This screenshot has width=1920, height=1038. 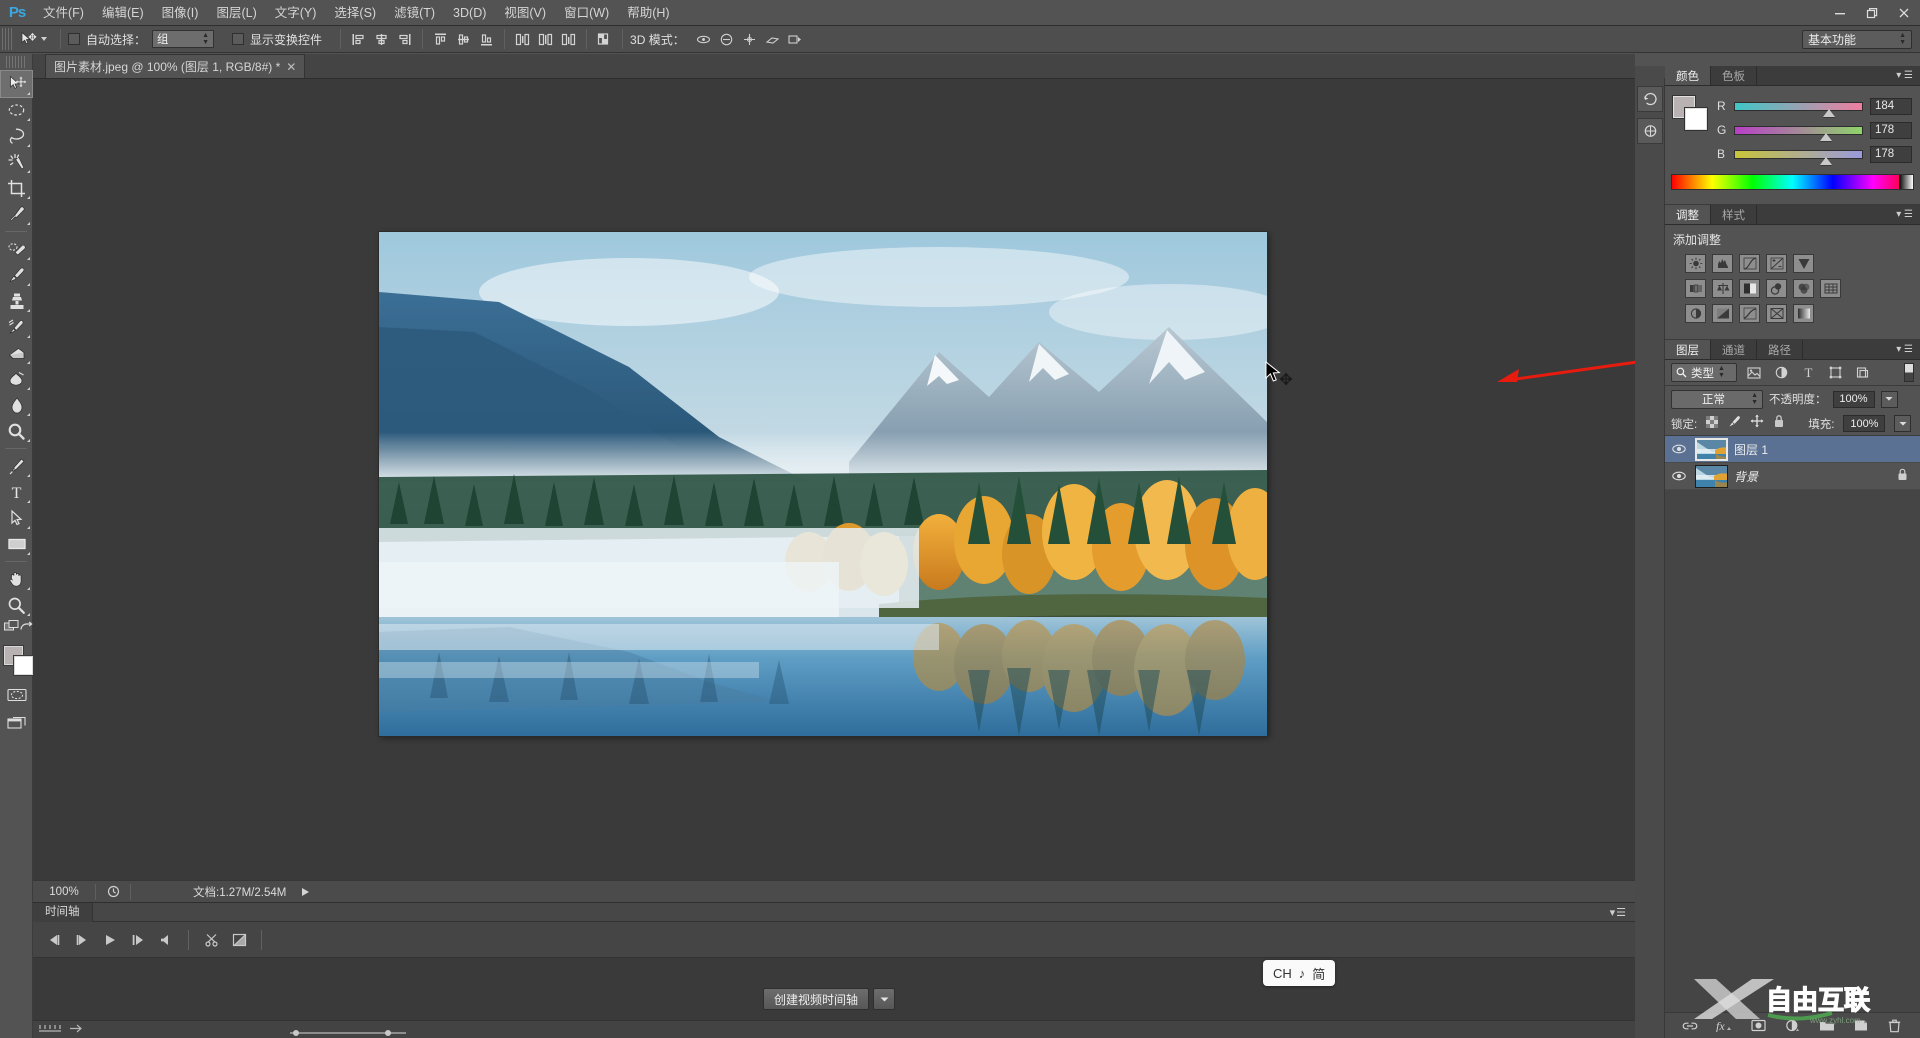 What do you see at coordinates (236, 13) in the screenshot?
I see `menu-layer: 图层(L)` at bounding box center [236, 13].